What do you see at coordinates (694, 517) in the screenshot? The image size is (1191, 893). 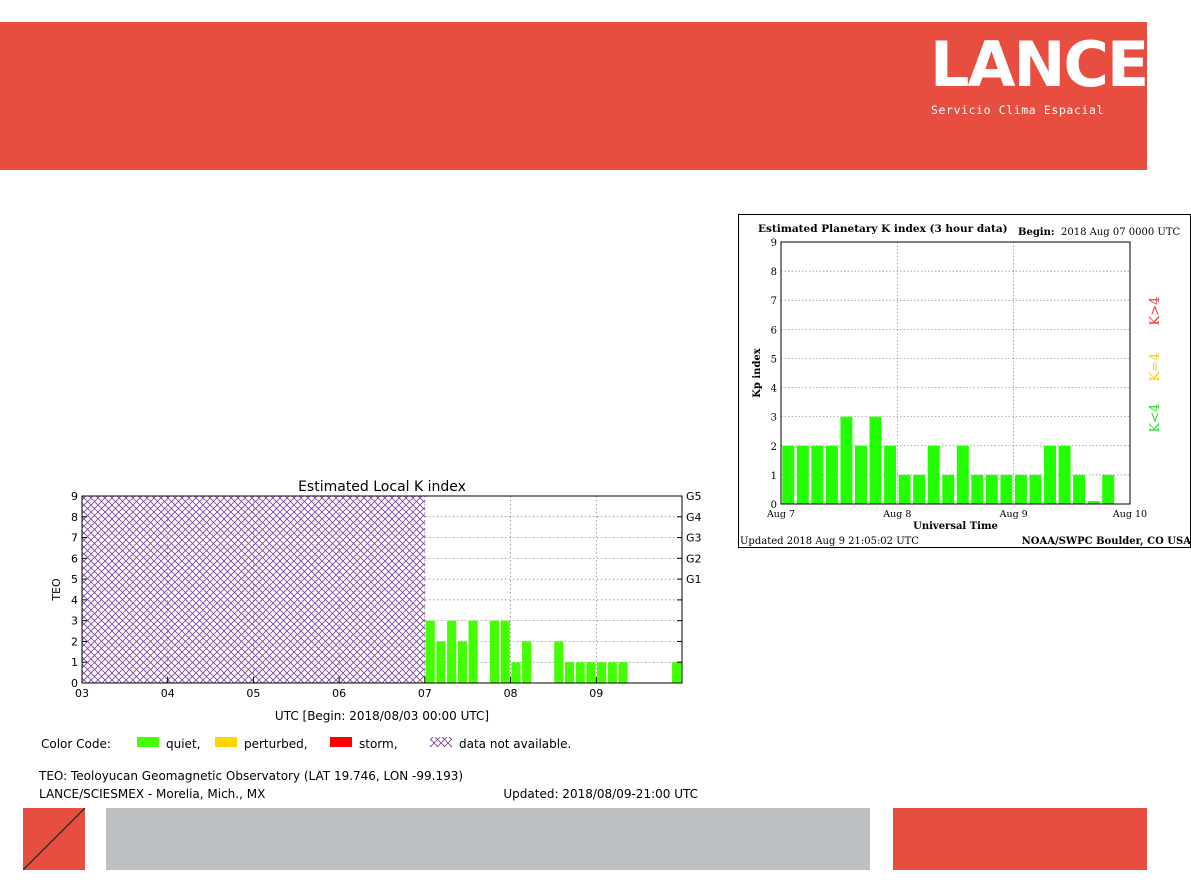 I see `g-scale-label: G4` at bounding box center [694, 517].